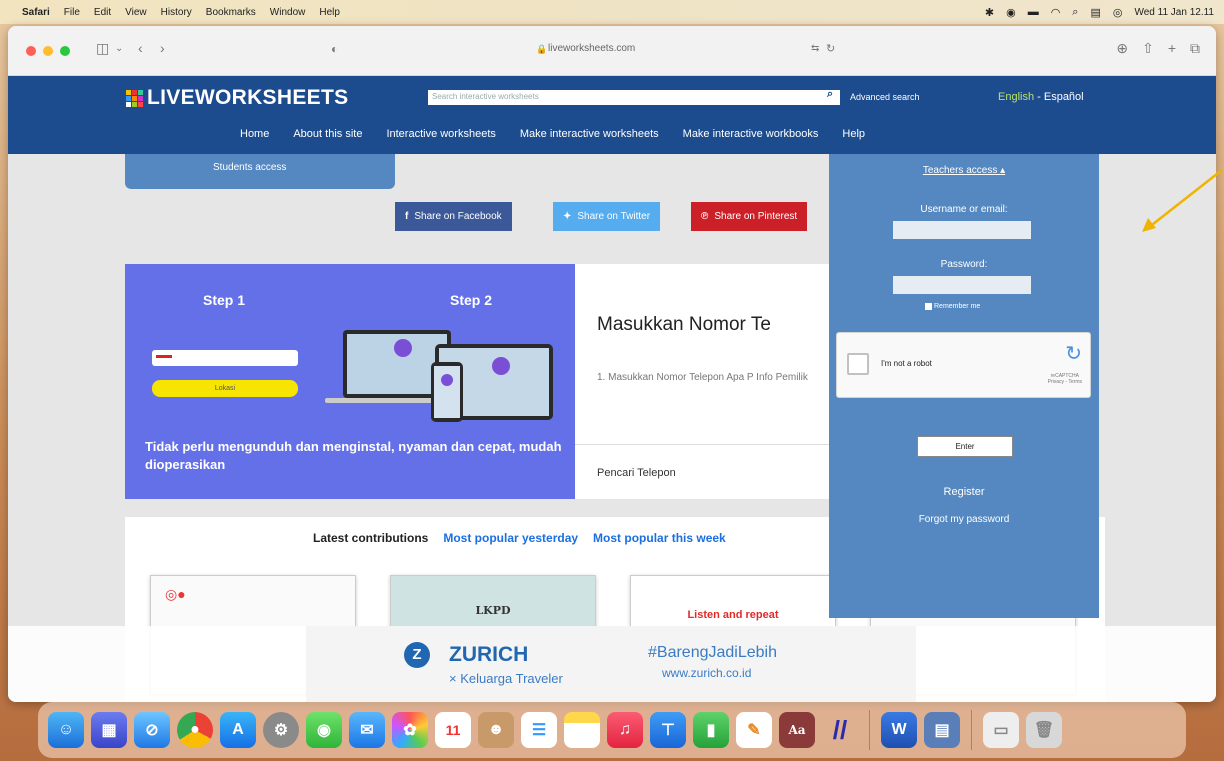  Describe the element at coordinates (327, 134) in the screenshot. I see `nav-about: About this site` at that location.